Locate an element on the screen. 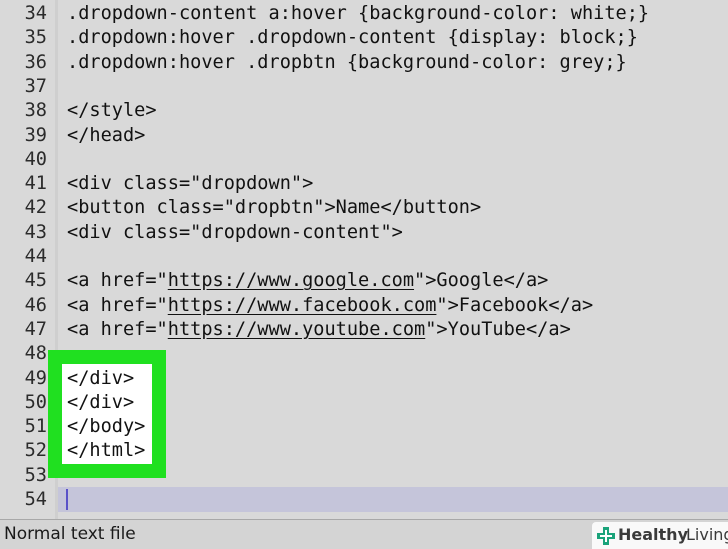  code-line: 48 is located at coordinates (364, 354).